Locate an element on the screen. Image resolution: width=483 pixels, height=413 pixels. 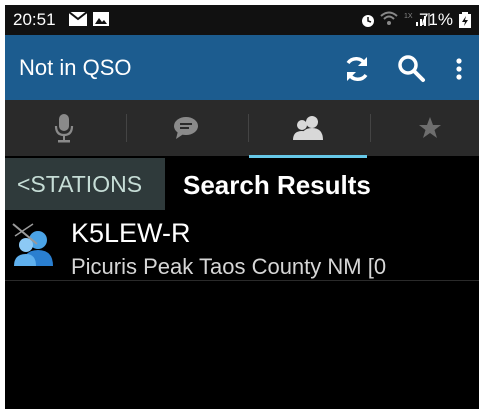
breadcrumb: <STATIONS Search Results is located at coordinates (242, 184).